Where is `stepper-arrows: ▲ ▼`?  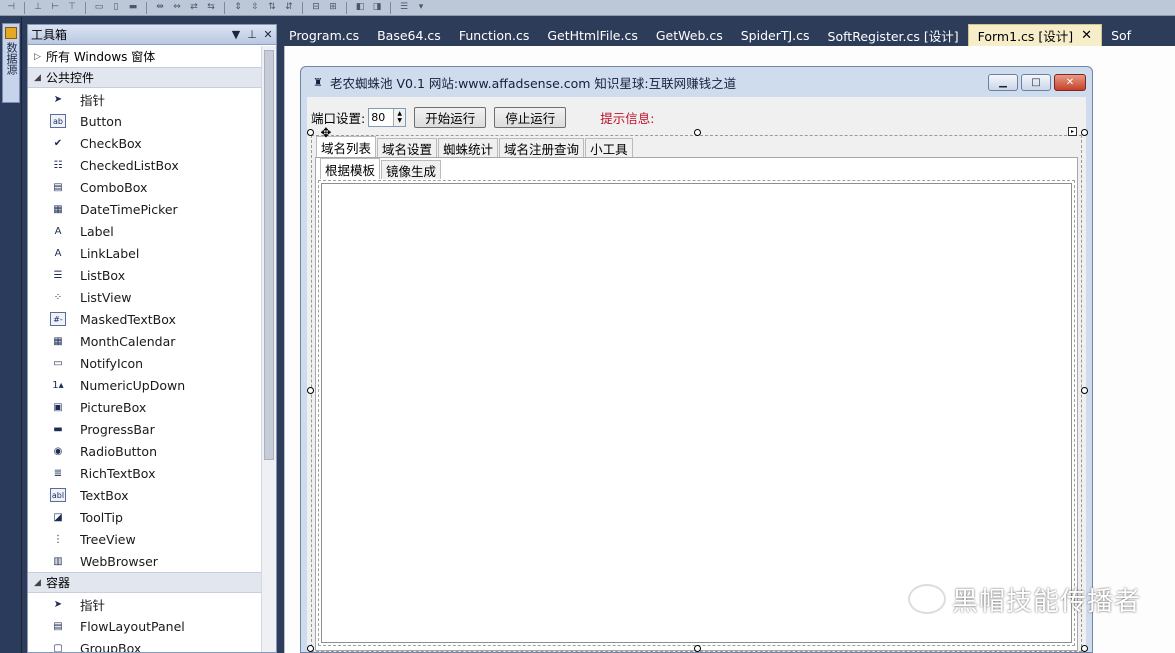
stepper-arrows: ▲ ▼ is located at coordinates (399, 117).